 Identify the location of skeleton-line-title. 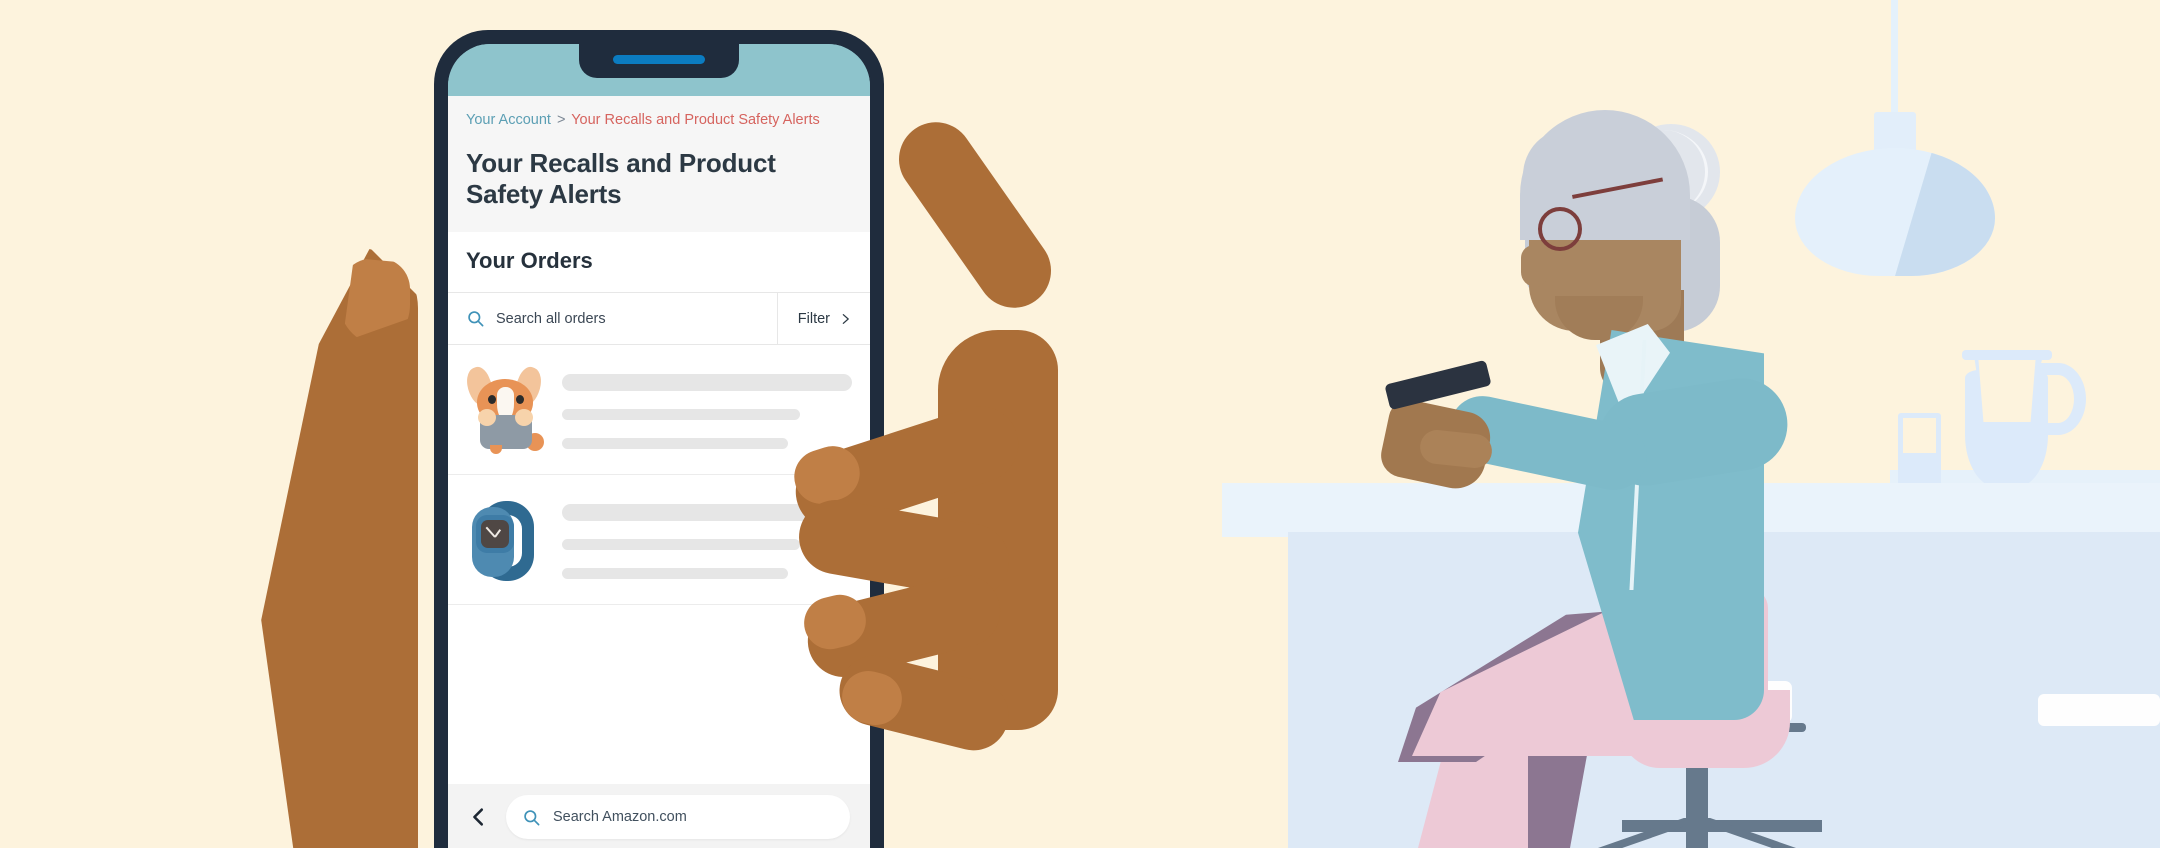
(707, 382).